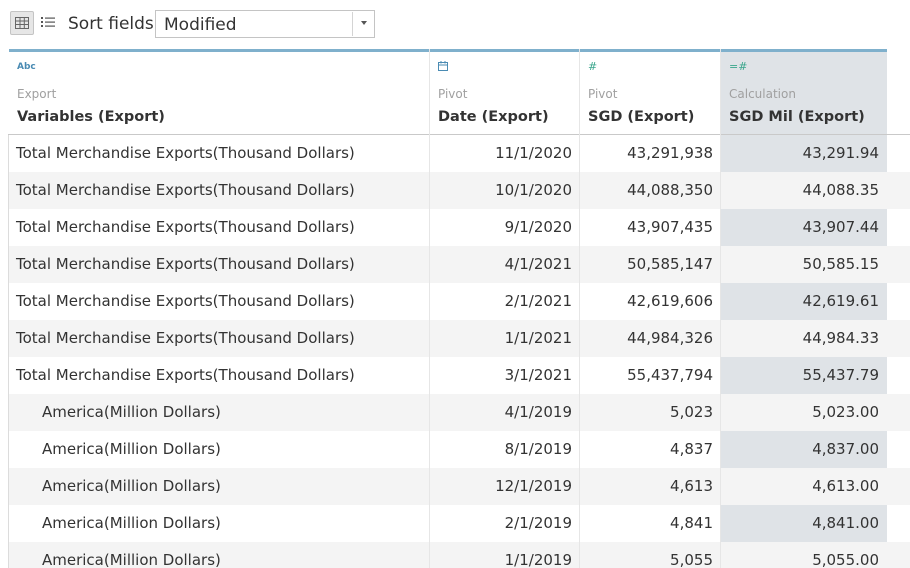 The height and width of the screenshot is (568, 910). Describe the element at coordinates (200, 25) in the screenshot. I see `sort-fields-value: Modified` at that location.